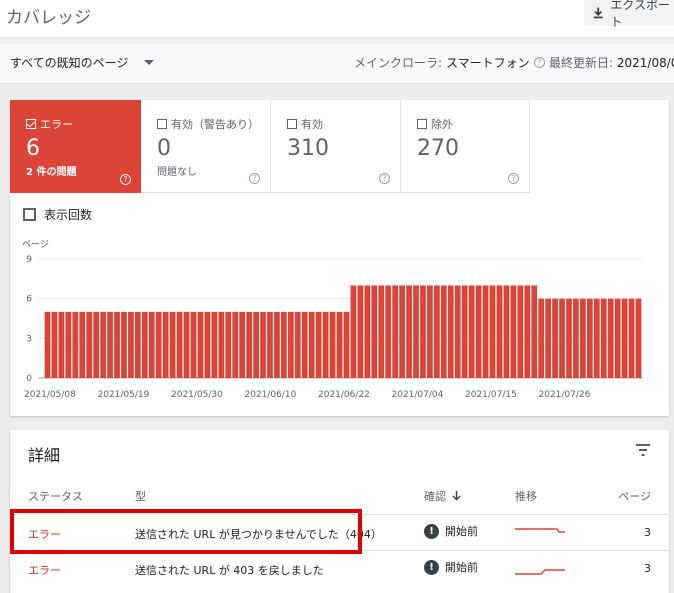  Describe the element at coordinates (336, 146) in the screenshot. I see `tile-valid: 有効 310 ?` at that location.